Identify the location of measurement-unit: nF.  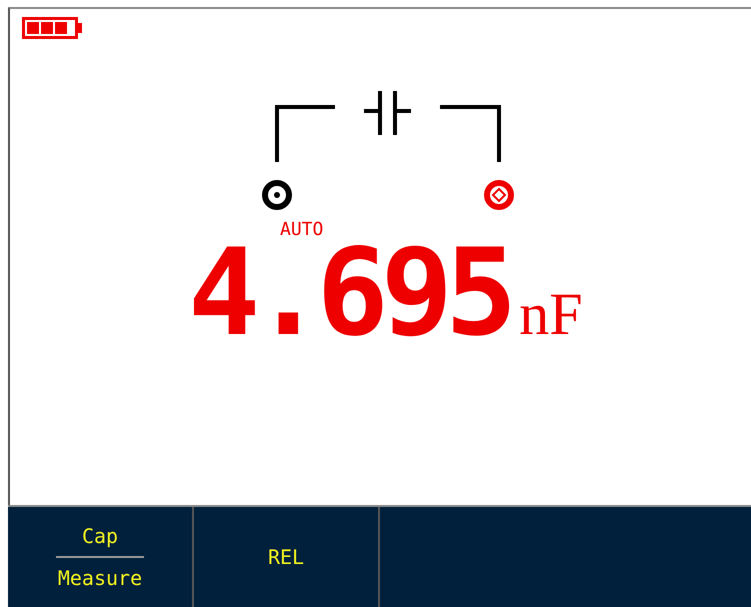
(551, 314).